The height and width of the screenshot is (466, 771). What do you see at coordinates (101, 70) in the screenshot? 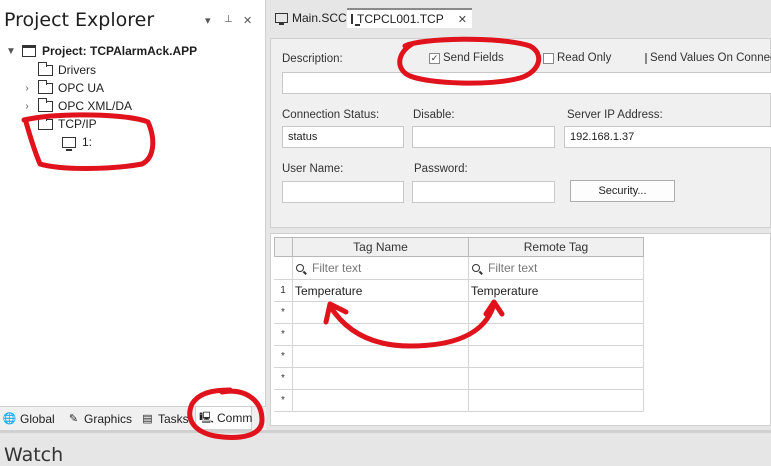
I see `tree-item-drivers: Drivers` at bounding box center [101, 70].